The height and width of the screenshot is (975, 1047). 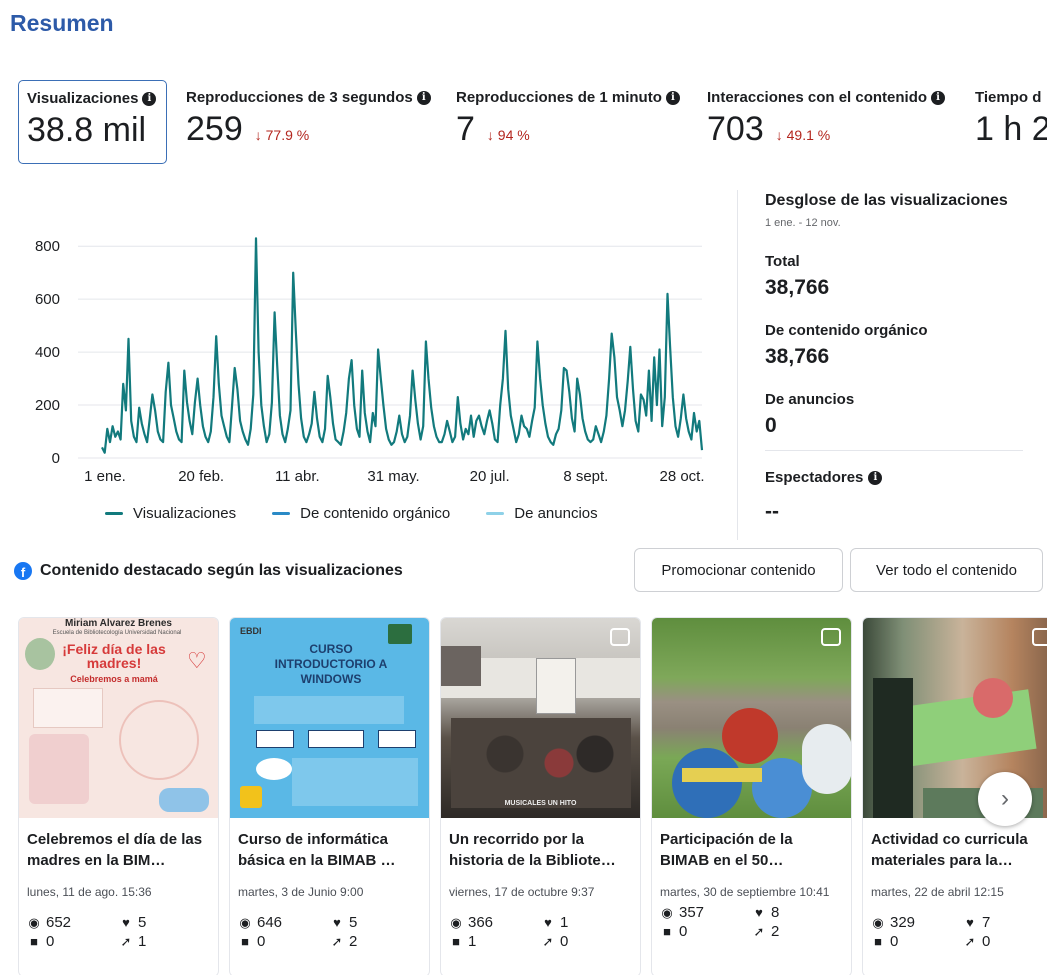 What do you see at coordinates (299, 97) in the screenshot?
I see `metric-label: Reproducciones de 3 segundos` at bounding box center [299, 97].